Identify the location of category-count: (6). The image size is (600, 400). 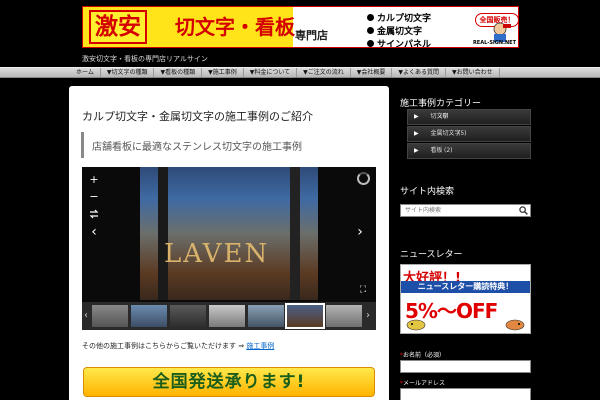
(444, 116).